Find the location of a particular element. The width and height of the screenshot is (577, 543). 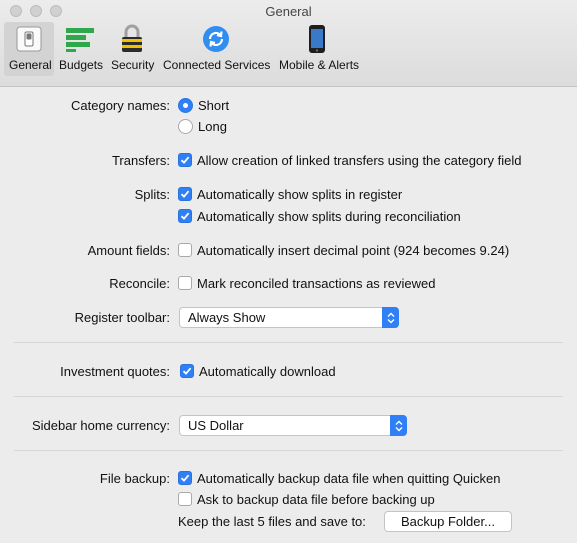

radio-label: Long is located at coordinates (212, 126).